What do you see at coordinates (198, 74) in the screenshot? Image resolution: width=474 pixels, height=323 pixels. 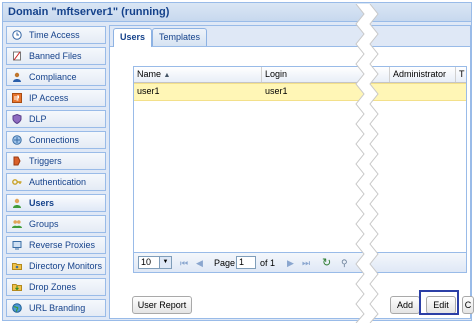 I see `column-header-name: Name ▲` at bounding box center [198, 74].